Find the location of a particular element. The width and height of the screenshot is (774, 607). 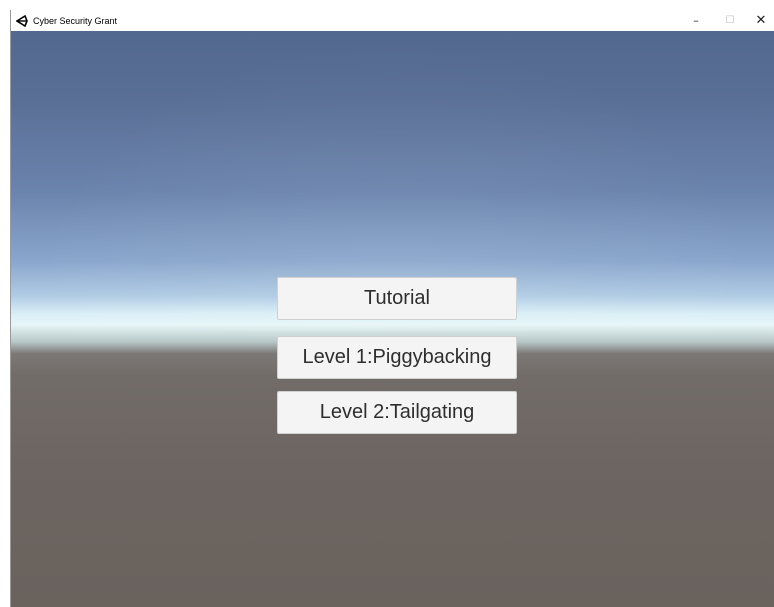

tutorial-button-label: Tutorial is located at coordinates (397, 298).